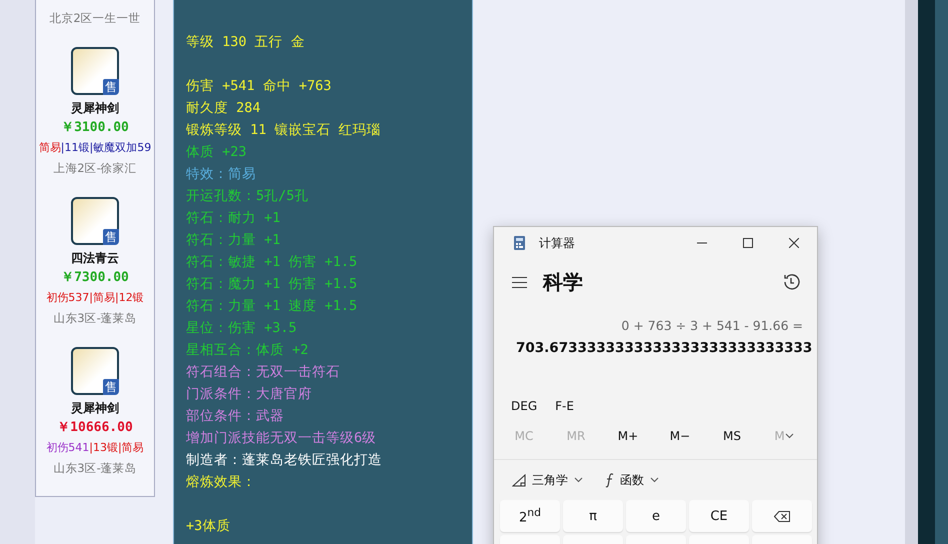 Image resolution: width=948 pixels, height=544 pixels. What do you see at coordinates (530, 516) in the screenshot?
I see `calculator-key: 2$^{nd}$` at bounding box center [530, 516].